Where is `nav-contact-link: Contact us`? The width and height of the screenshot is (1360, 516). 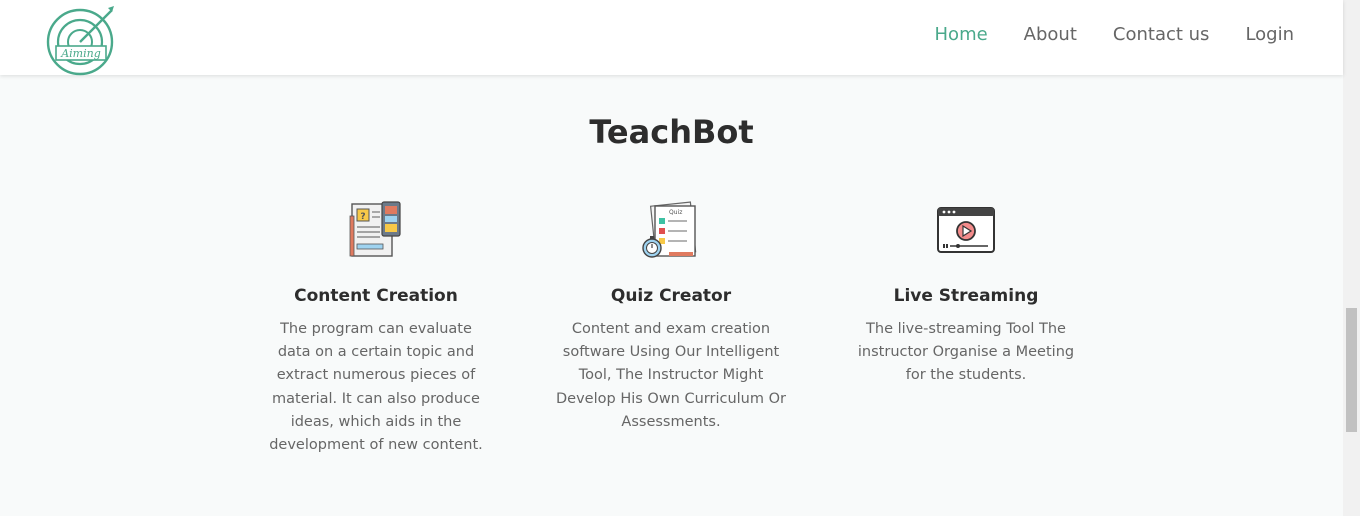
nav-contact-link: Contact us is located at coordinates (1161, 35).